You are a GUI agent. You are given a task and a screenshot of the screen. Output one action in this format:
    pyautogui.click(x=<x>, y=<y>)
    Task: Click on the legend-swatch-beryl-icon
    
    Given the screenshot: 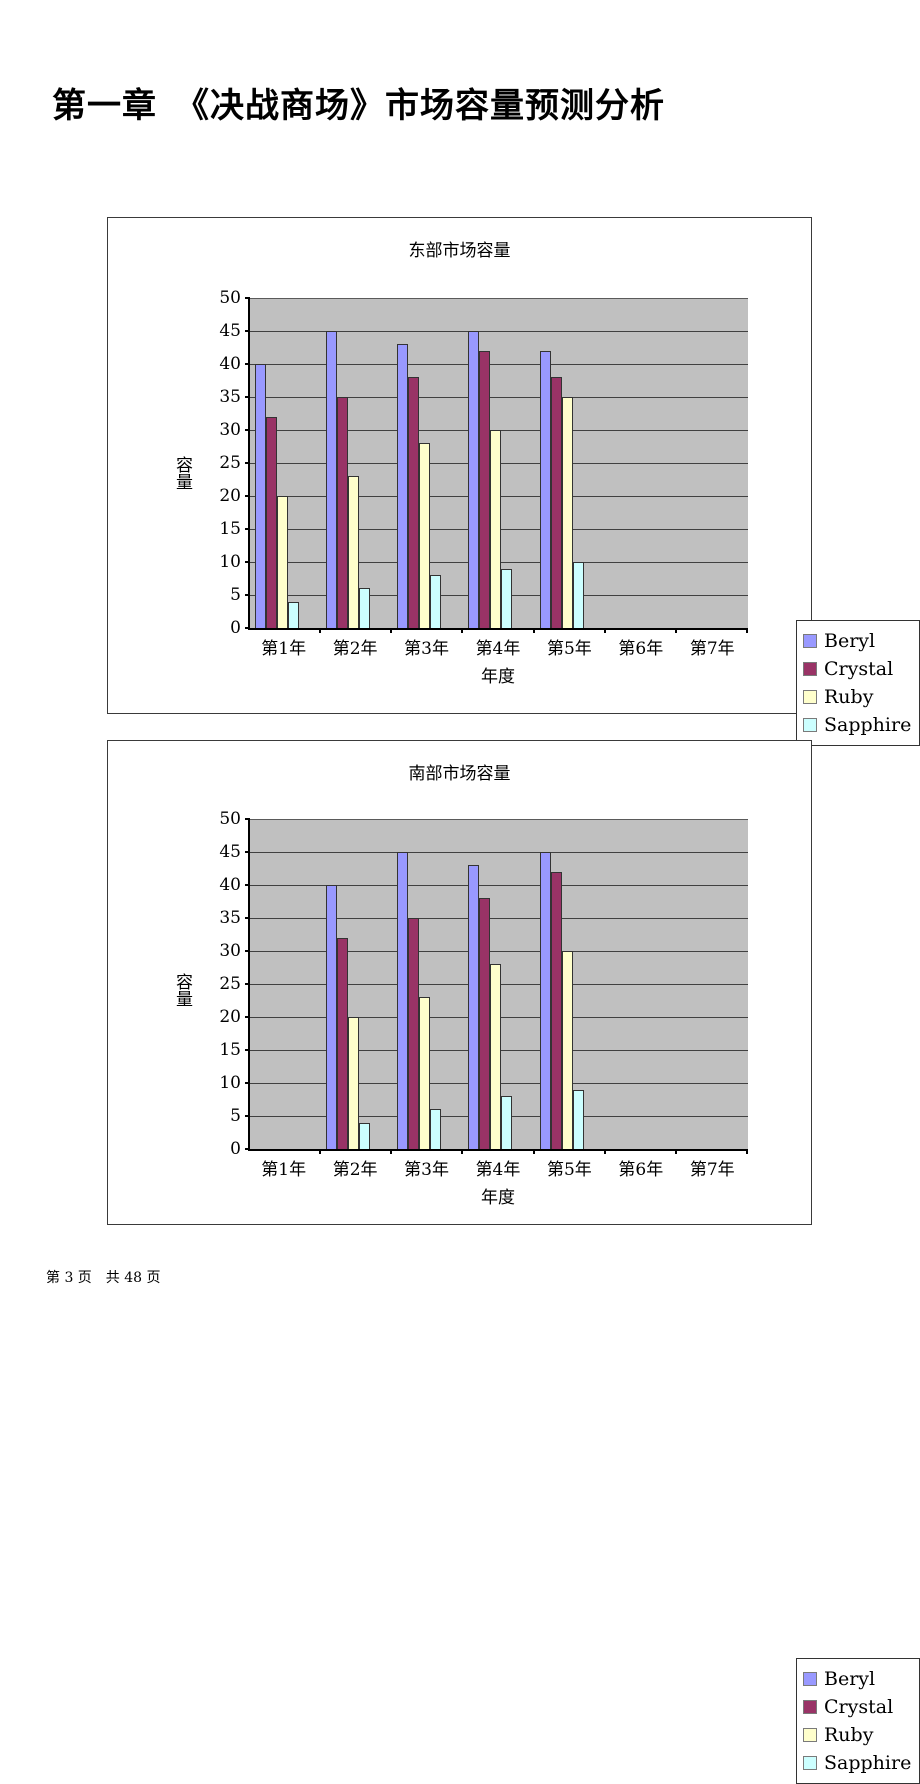 What is the action you would take?
    pyautogui.click(x=810, y=641)
    